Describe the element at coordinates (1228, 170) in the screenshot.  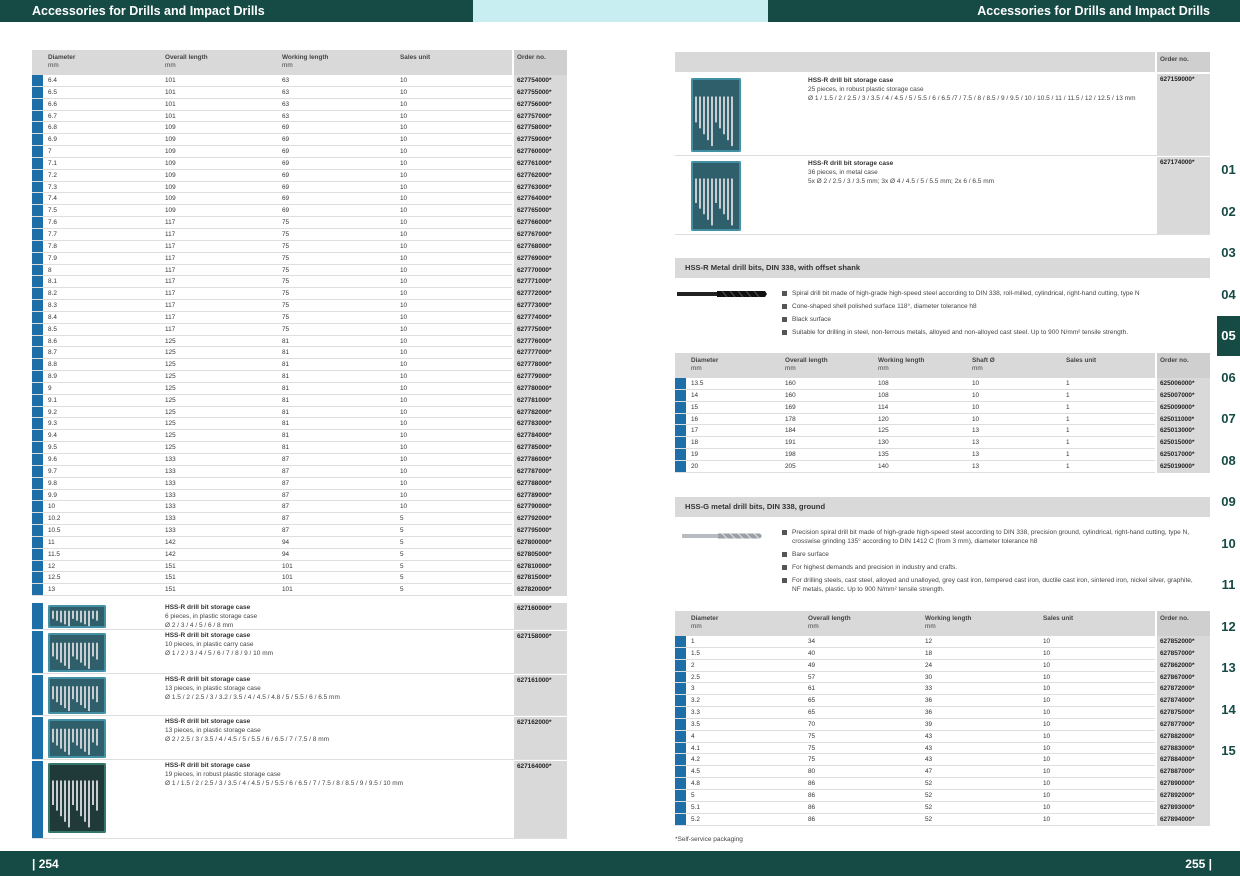
I see `chapter-tab-01: 01` at that location.